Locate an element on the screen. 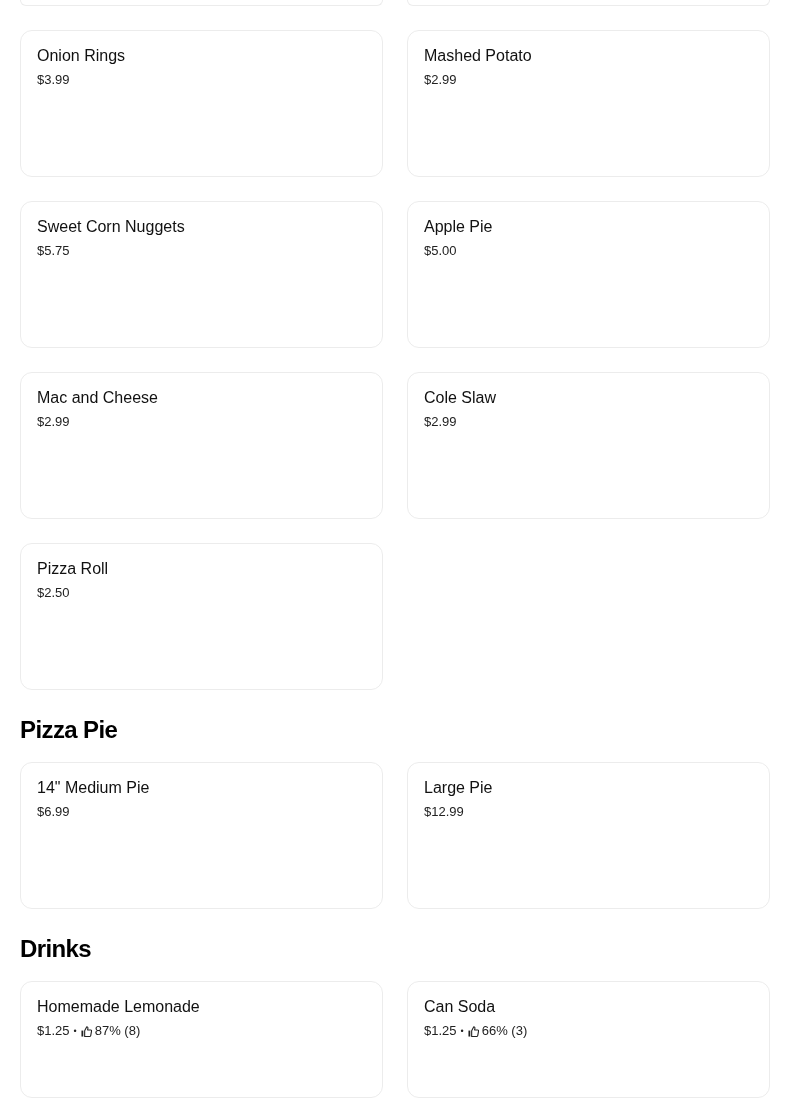 The width and height of the screenshot is (804, 1098). menu-item-card: Homemade Lemonade $1.25 • 87% (8) is located at coordinates (201, 1039).